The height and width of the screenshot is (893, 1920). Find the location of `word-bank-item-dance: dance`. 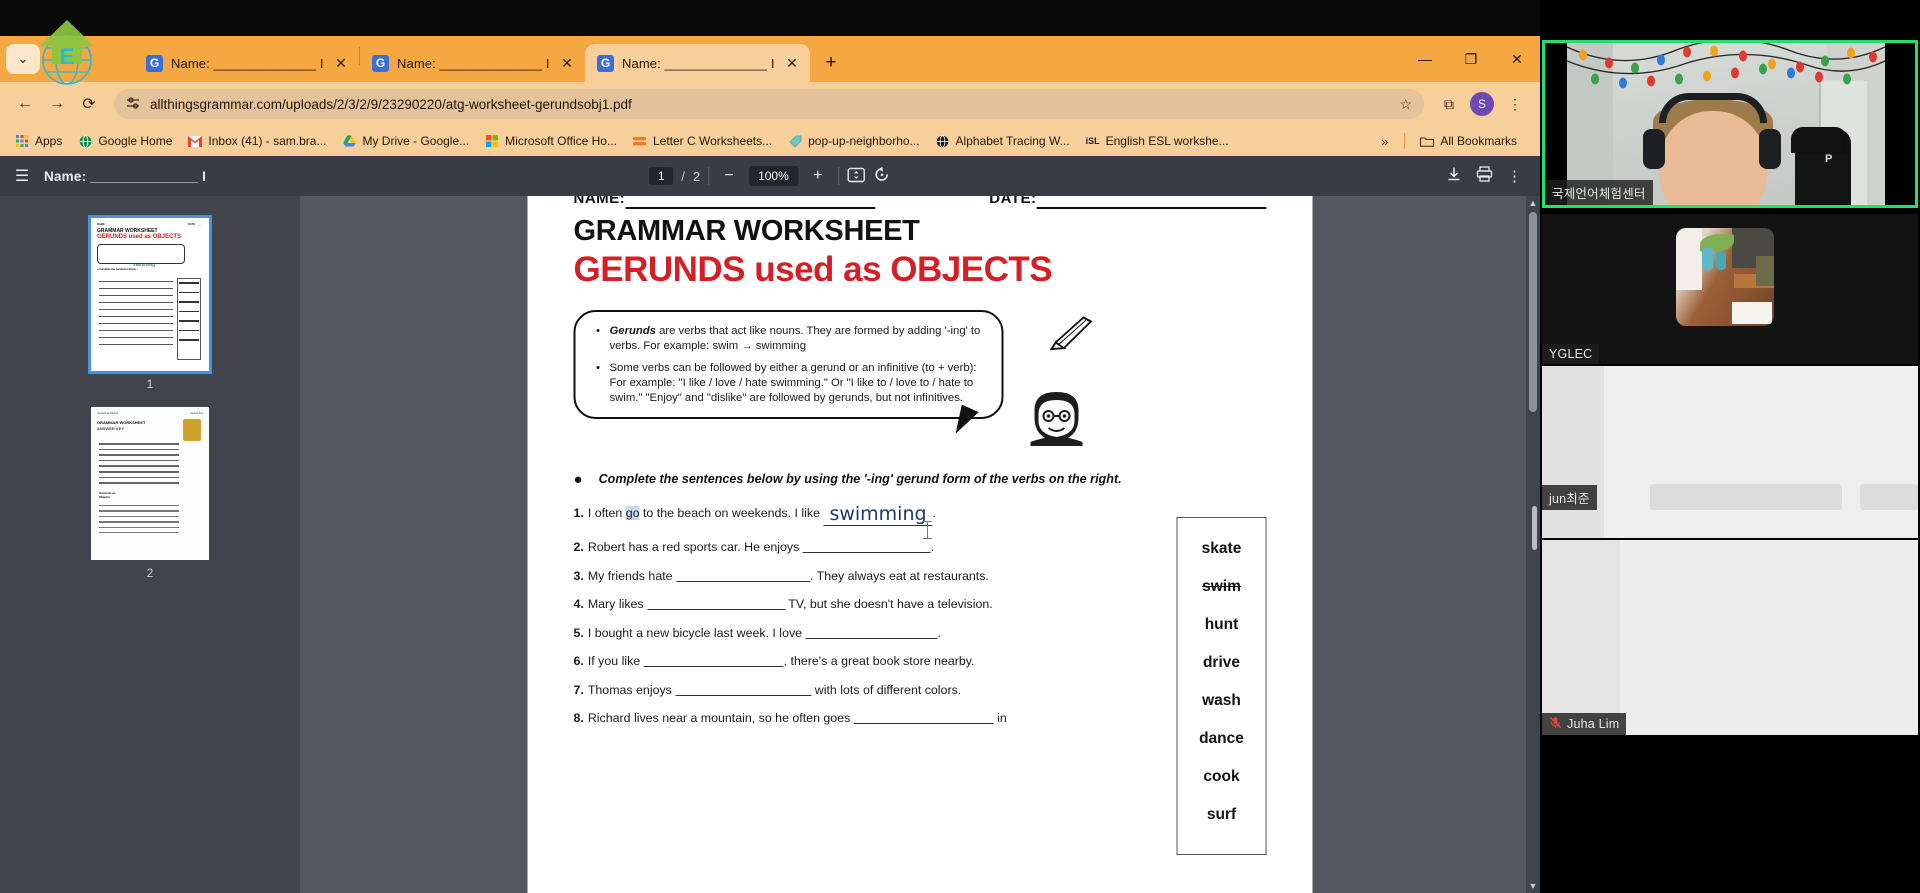

word-bank-item-dance: dance is located at coordinates (1222, 739).